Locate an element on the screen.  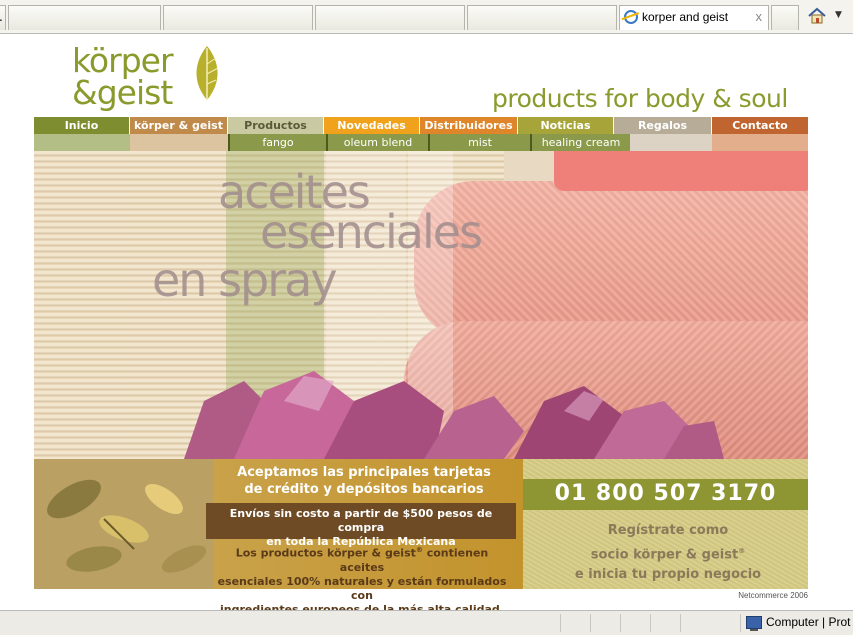
logo: körper &geist is located at coordinates (123, 78).